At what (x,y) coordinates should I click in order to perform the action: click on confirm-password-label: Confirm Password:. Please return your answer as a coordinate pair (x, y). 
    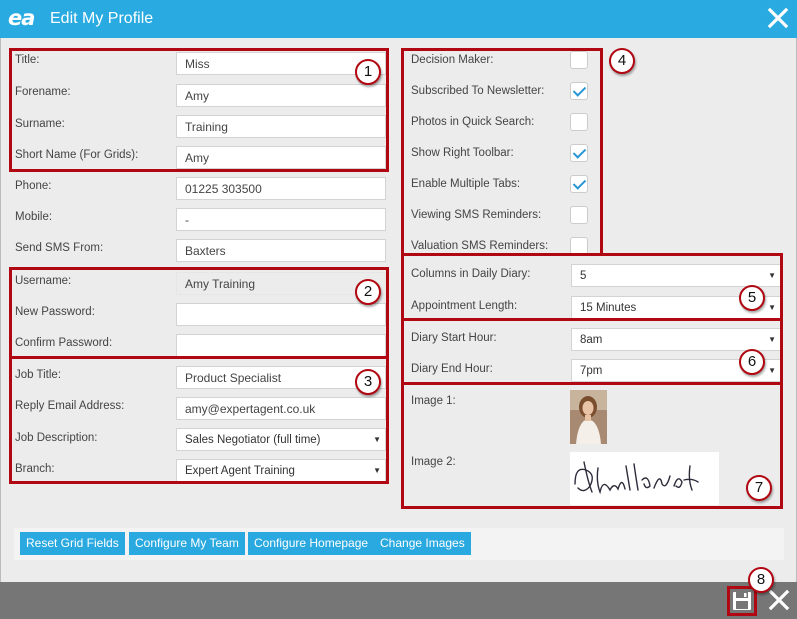
    Looking at the image, I should click on (64, 343).